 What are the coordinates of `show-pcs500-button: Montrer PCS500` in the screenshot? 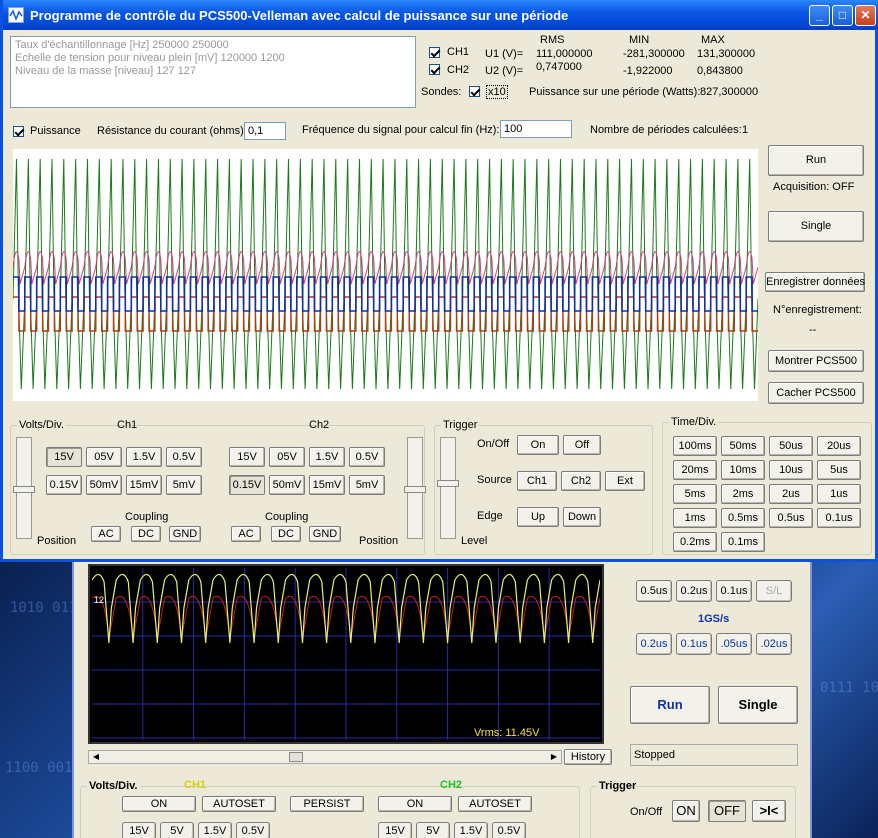 It's located at (816, 361).